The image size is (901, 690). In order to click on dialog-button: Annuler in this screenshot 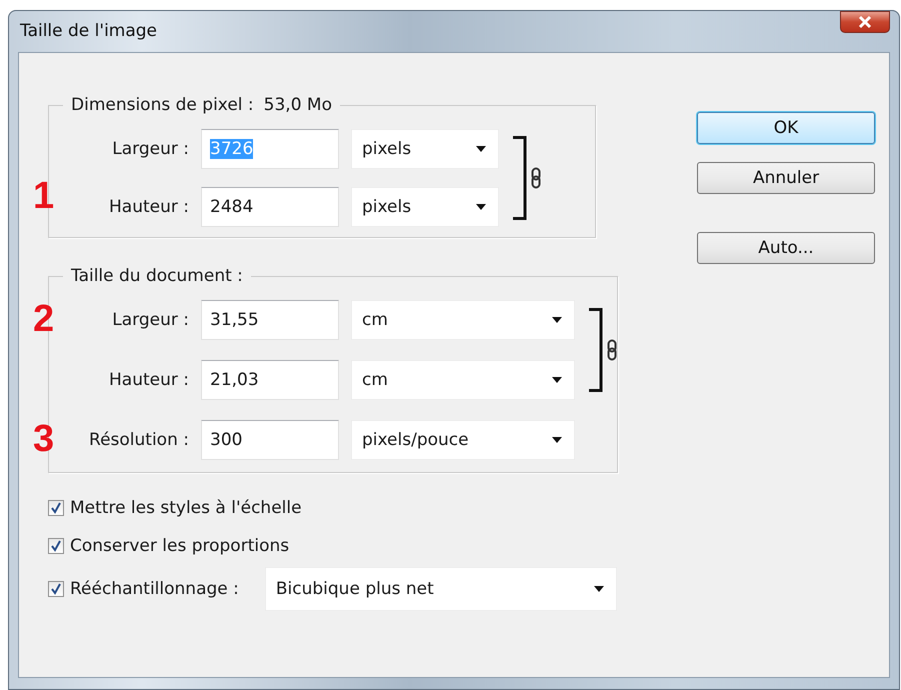, I will do `click(786, 178)`.